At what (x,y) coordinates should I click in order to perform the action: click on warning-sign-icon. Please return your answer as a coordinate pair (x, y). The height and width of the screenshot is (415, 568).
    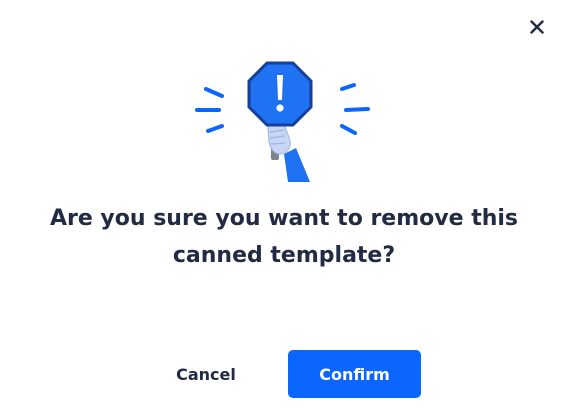
    Looking at the image, I should click on (282, 121).